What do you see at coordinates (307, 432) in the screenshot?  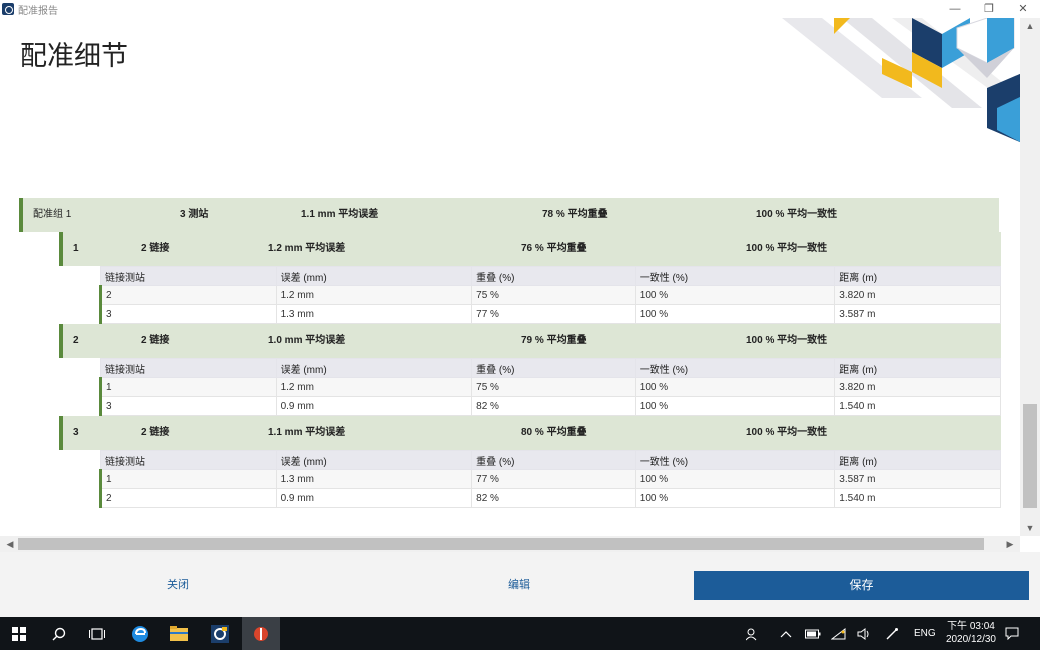 I see `station-error: 1.1 mm 平均误差` at bounding box center [307, 432].